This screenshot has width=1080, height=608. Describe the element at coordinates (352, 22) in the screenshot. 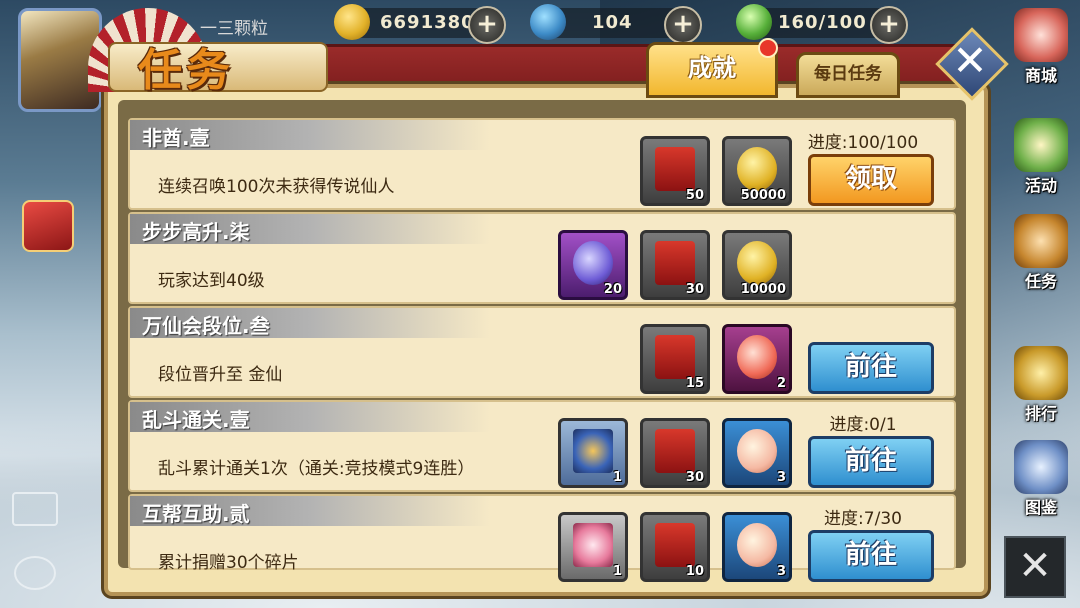

I see `coin-icon` at that location.